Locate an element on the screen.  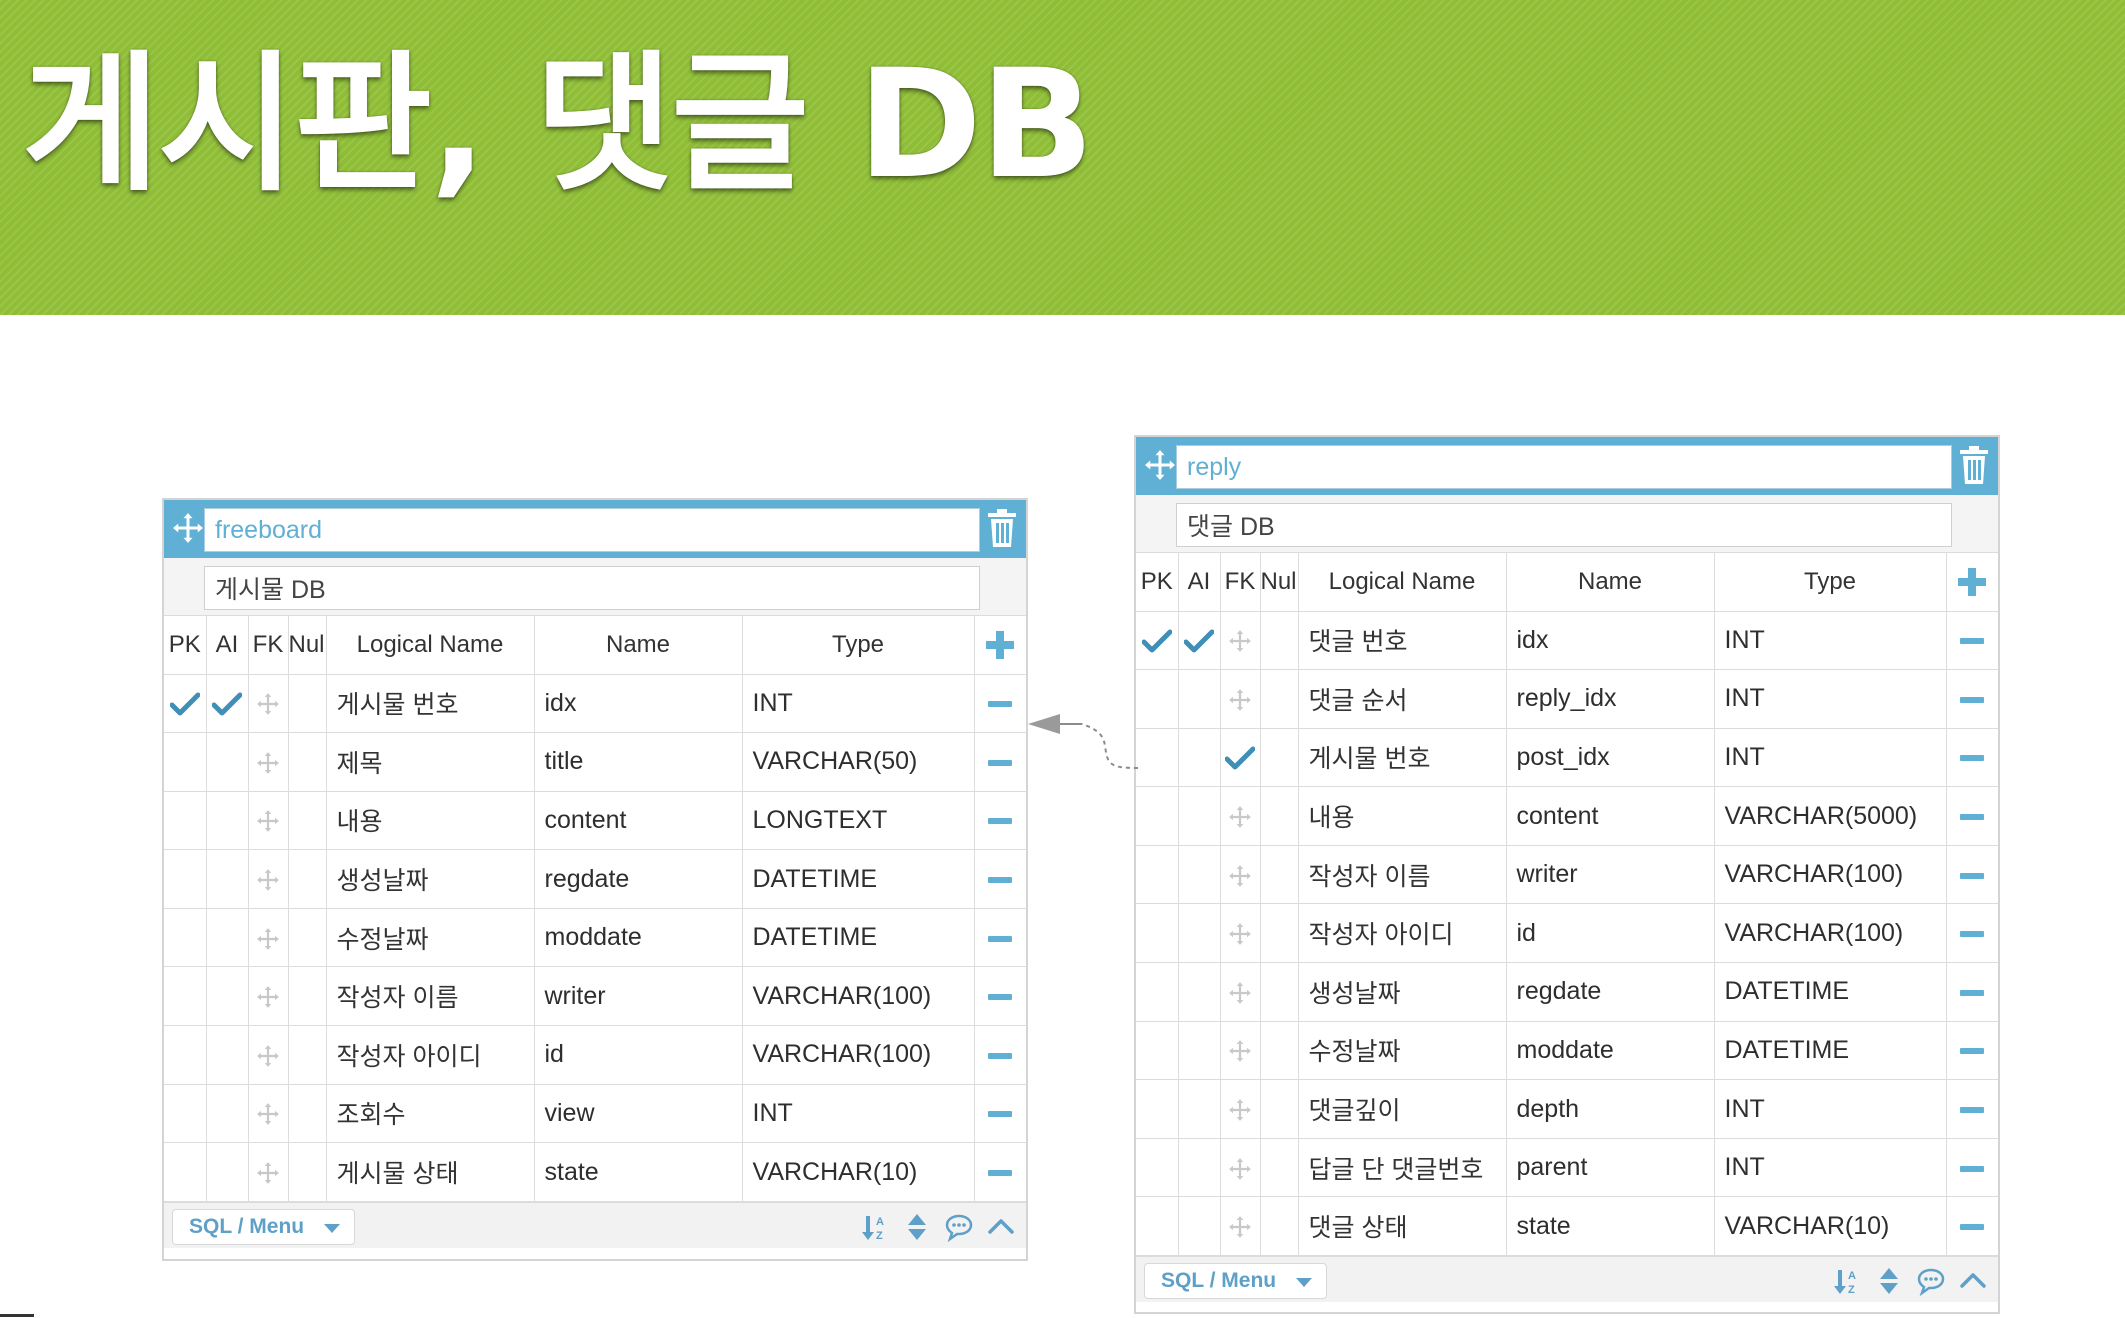
type-cell: VARCHAR(5000) is located at coordinates (1830, 816).